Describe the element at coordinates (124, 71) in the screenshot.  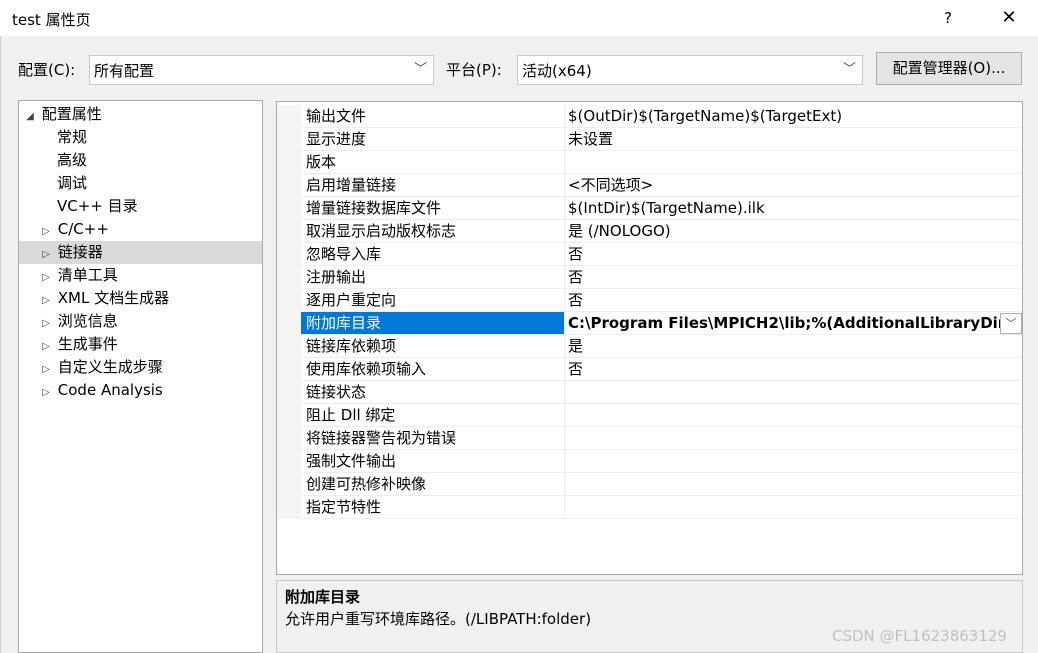
I see `config-select-value: 所有配置` at that location.